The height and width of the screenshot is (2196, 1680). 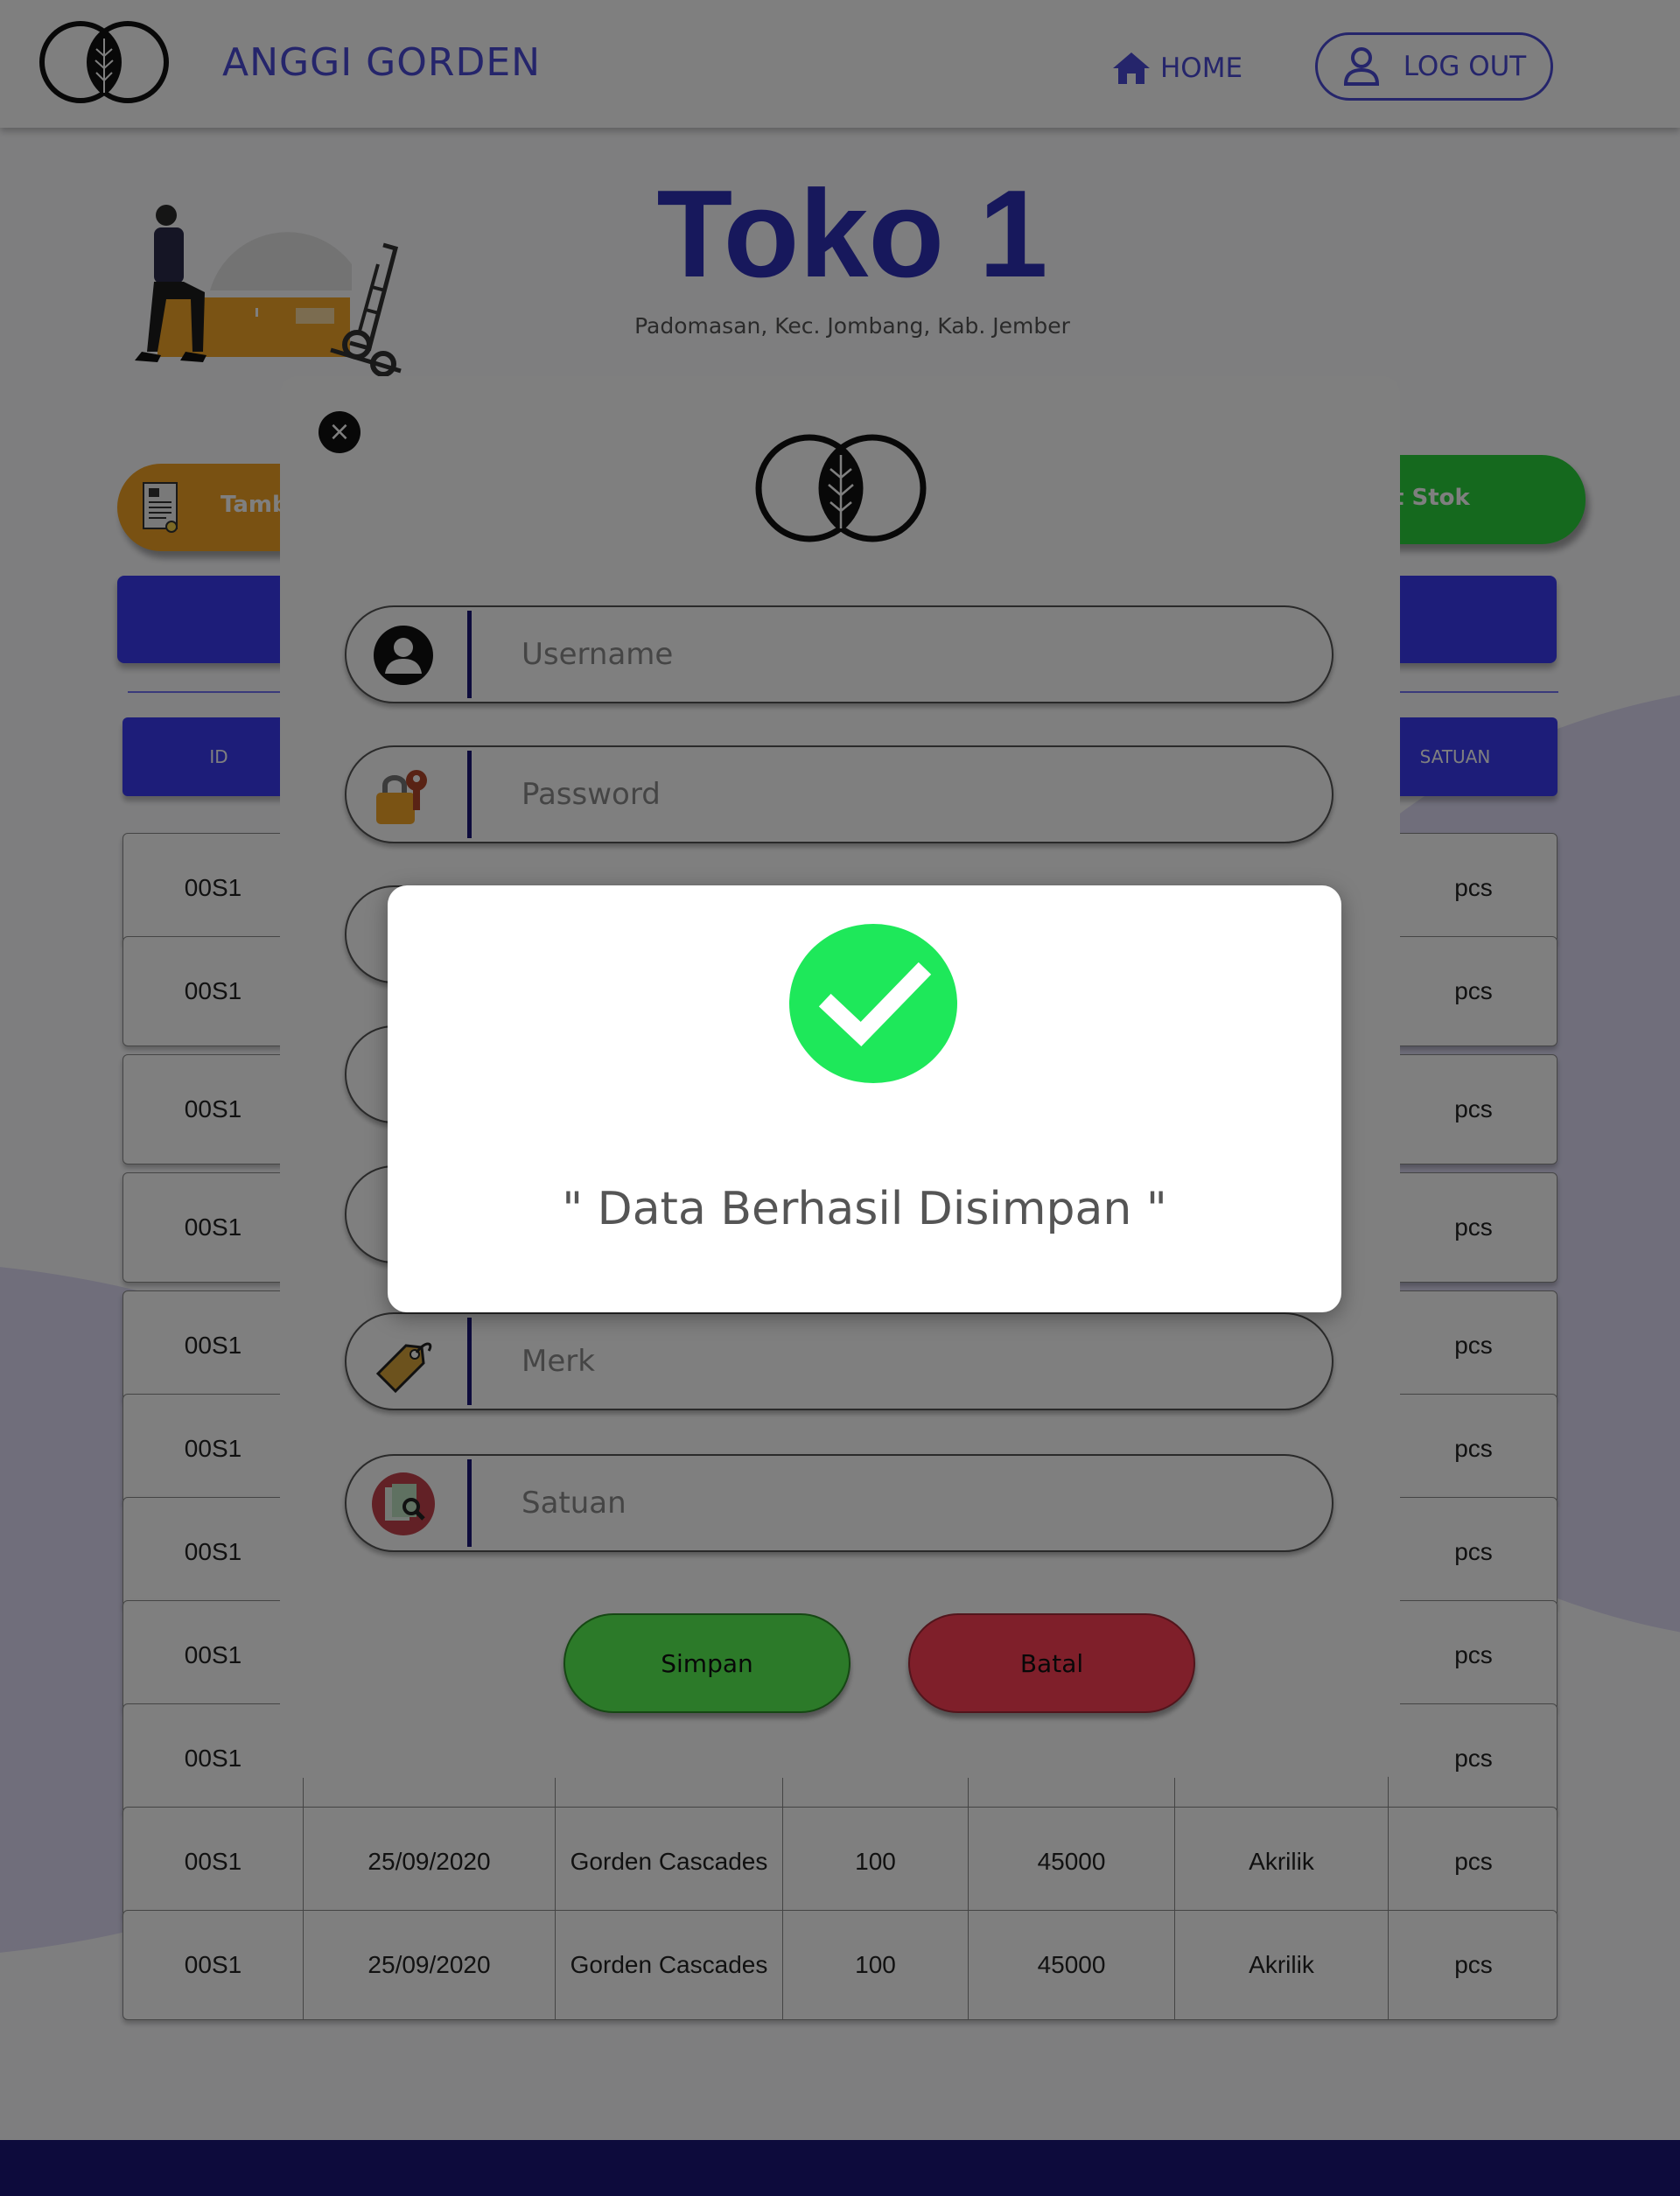 I want to click on success-message: " Data Berhasil Disimpan ", so click(x=864, y=1209).